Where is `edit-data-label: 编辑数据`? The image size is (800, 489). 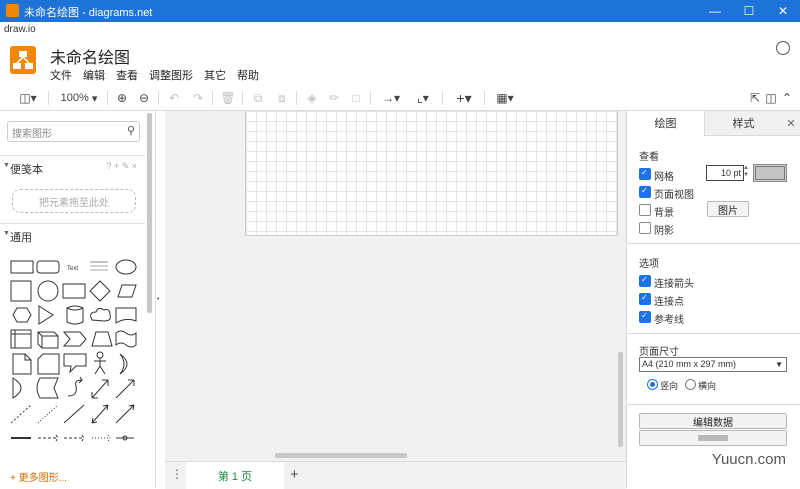
edit-data-label: 编辑数据 is located at coordinates (713, 423).